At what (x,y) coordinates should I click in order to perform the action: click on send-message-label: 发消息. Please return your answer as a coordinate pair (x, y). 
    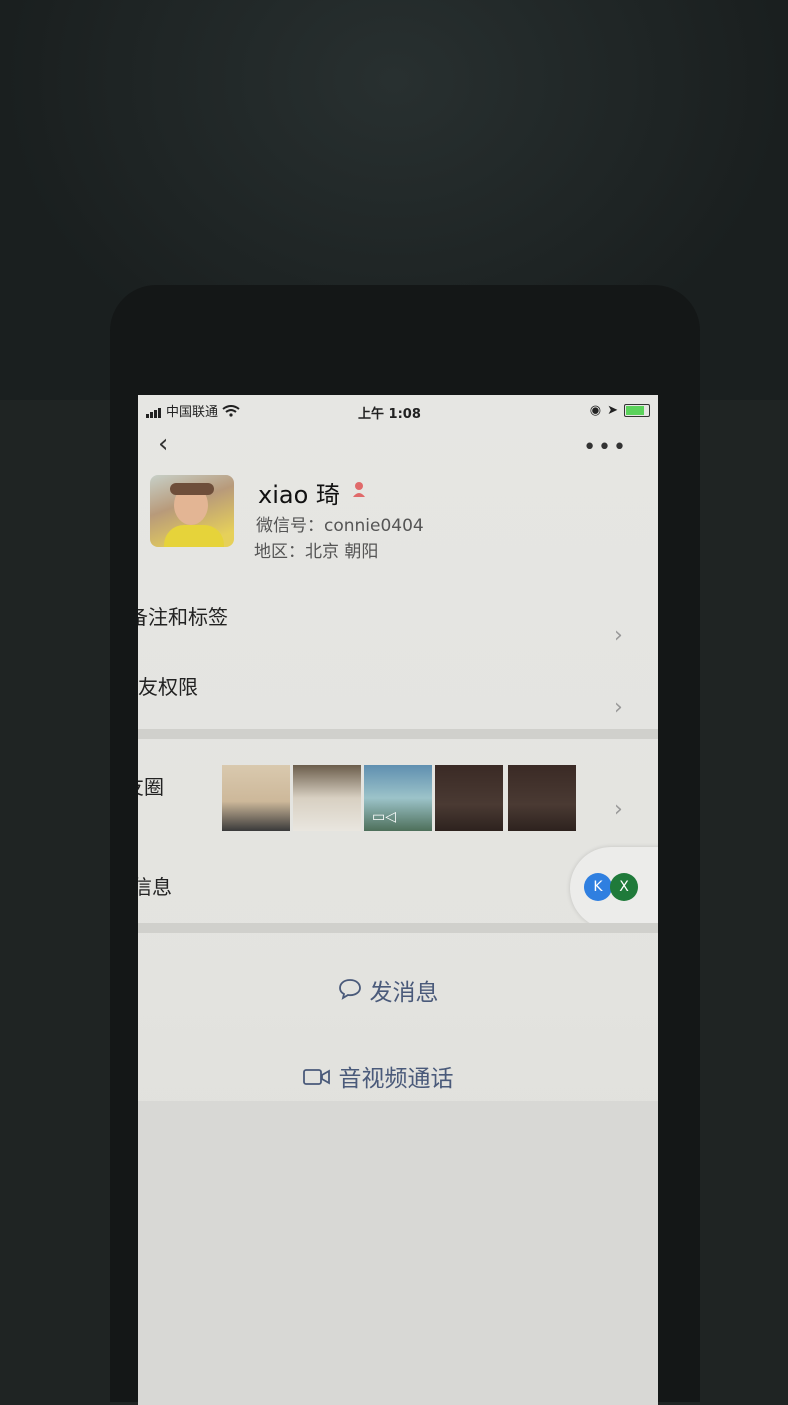
    Looking at the image, I should click on (404, 993).